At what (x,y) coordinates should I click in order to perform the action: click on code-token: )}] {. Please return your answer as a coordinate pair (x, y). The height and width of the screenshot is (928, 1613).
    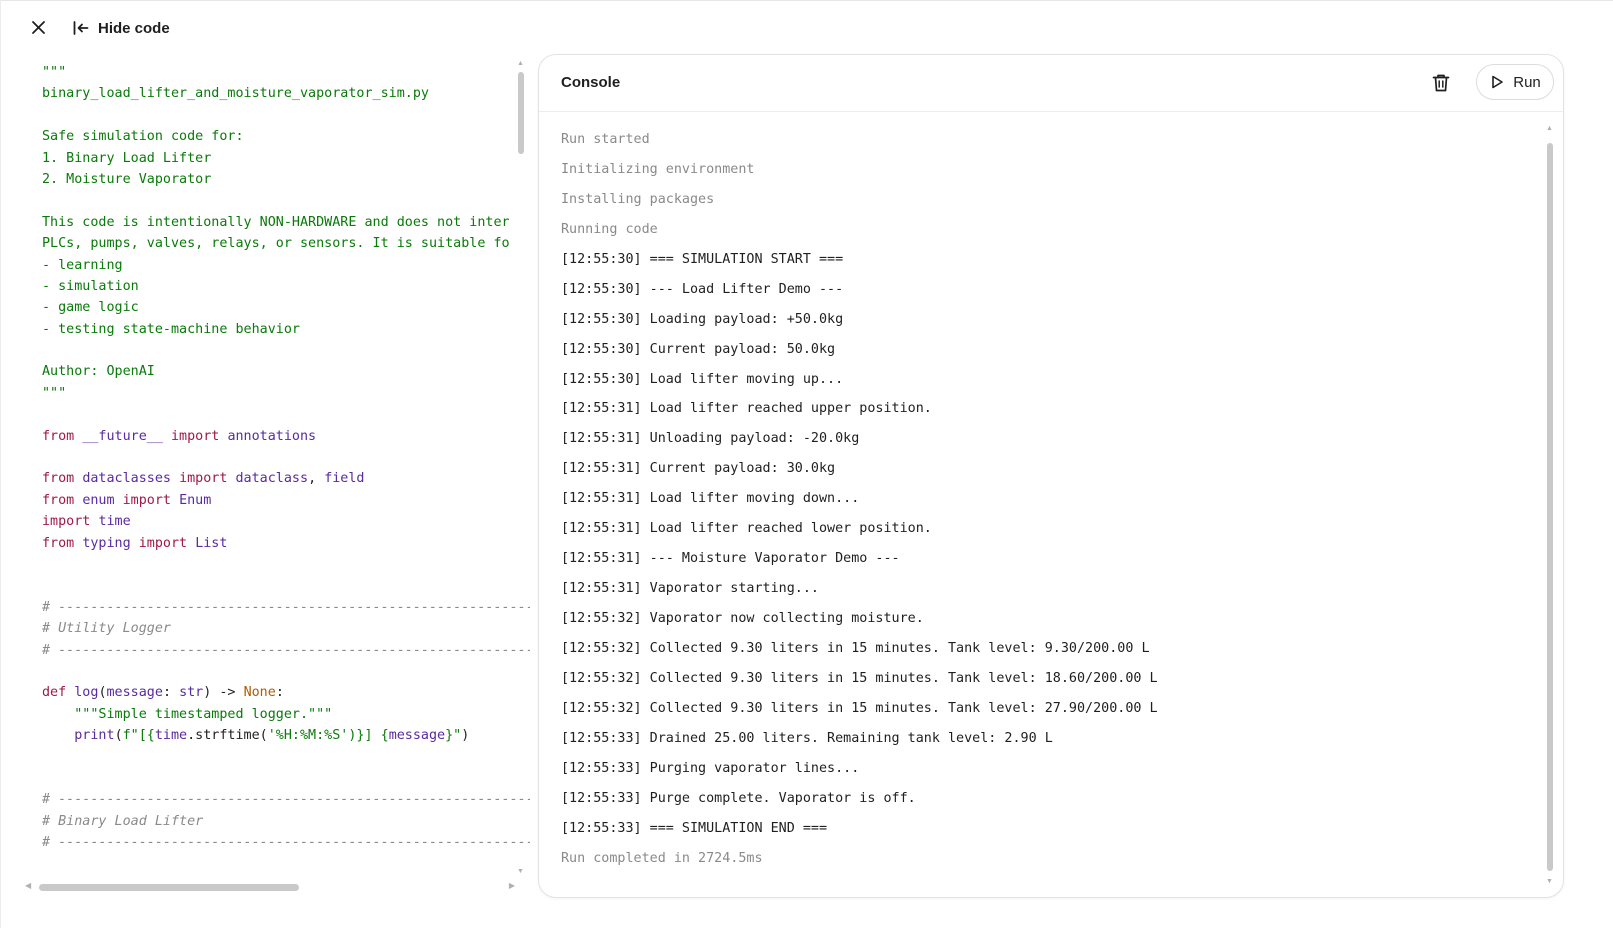
    Looking at the image, I should click on (368, 736).